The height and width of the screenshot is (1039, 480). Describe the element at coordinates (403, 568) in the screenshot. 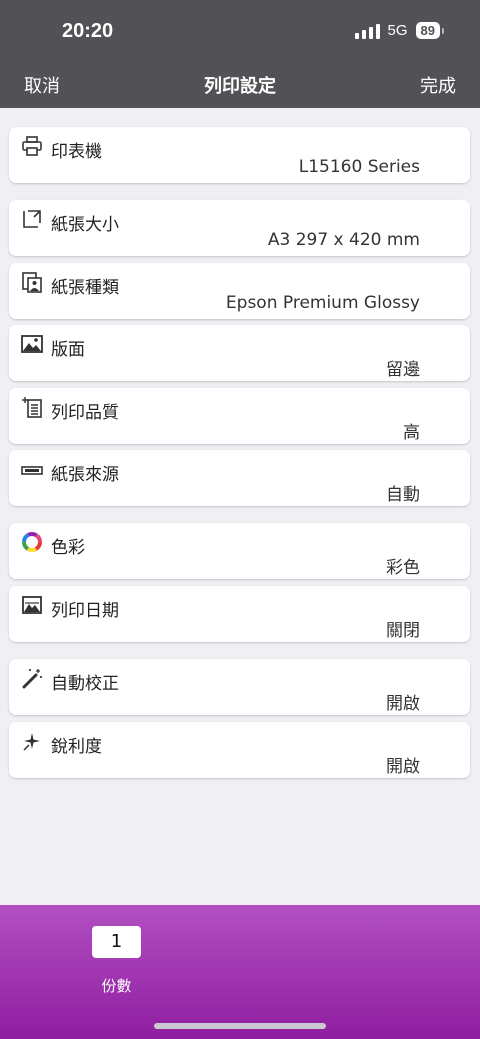

I see `setting-value: 彩色` at that location.